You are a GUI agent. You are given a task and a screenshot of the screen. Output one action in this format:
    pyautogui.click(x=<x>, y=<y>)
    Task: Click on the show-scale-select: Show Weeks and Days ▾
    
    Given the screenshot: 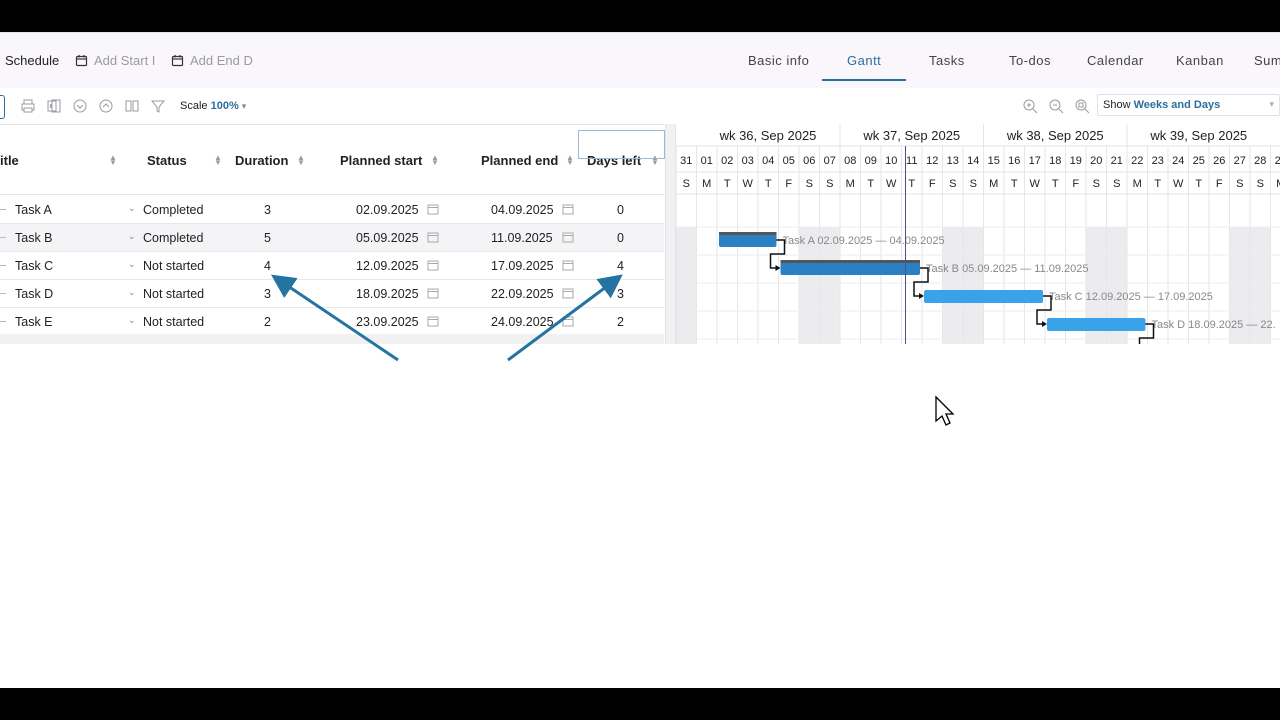 What is the action you would take?
    pyautogui.click(x=1188, y=105)
    